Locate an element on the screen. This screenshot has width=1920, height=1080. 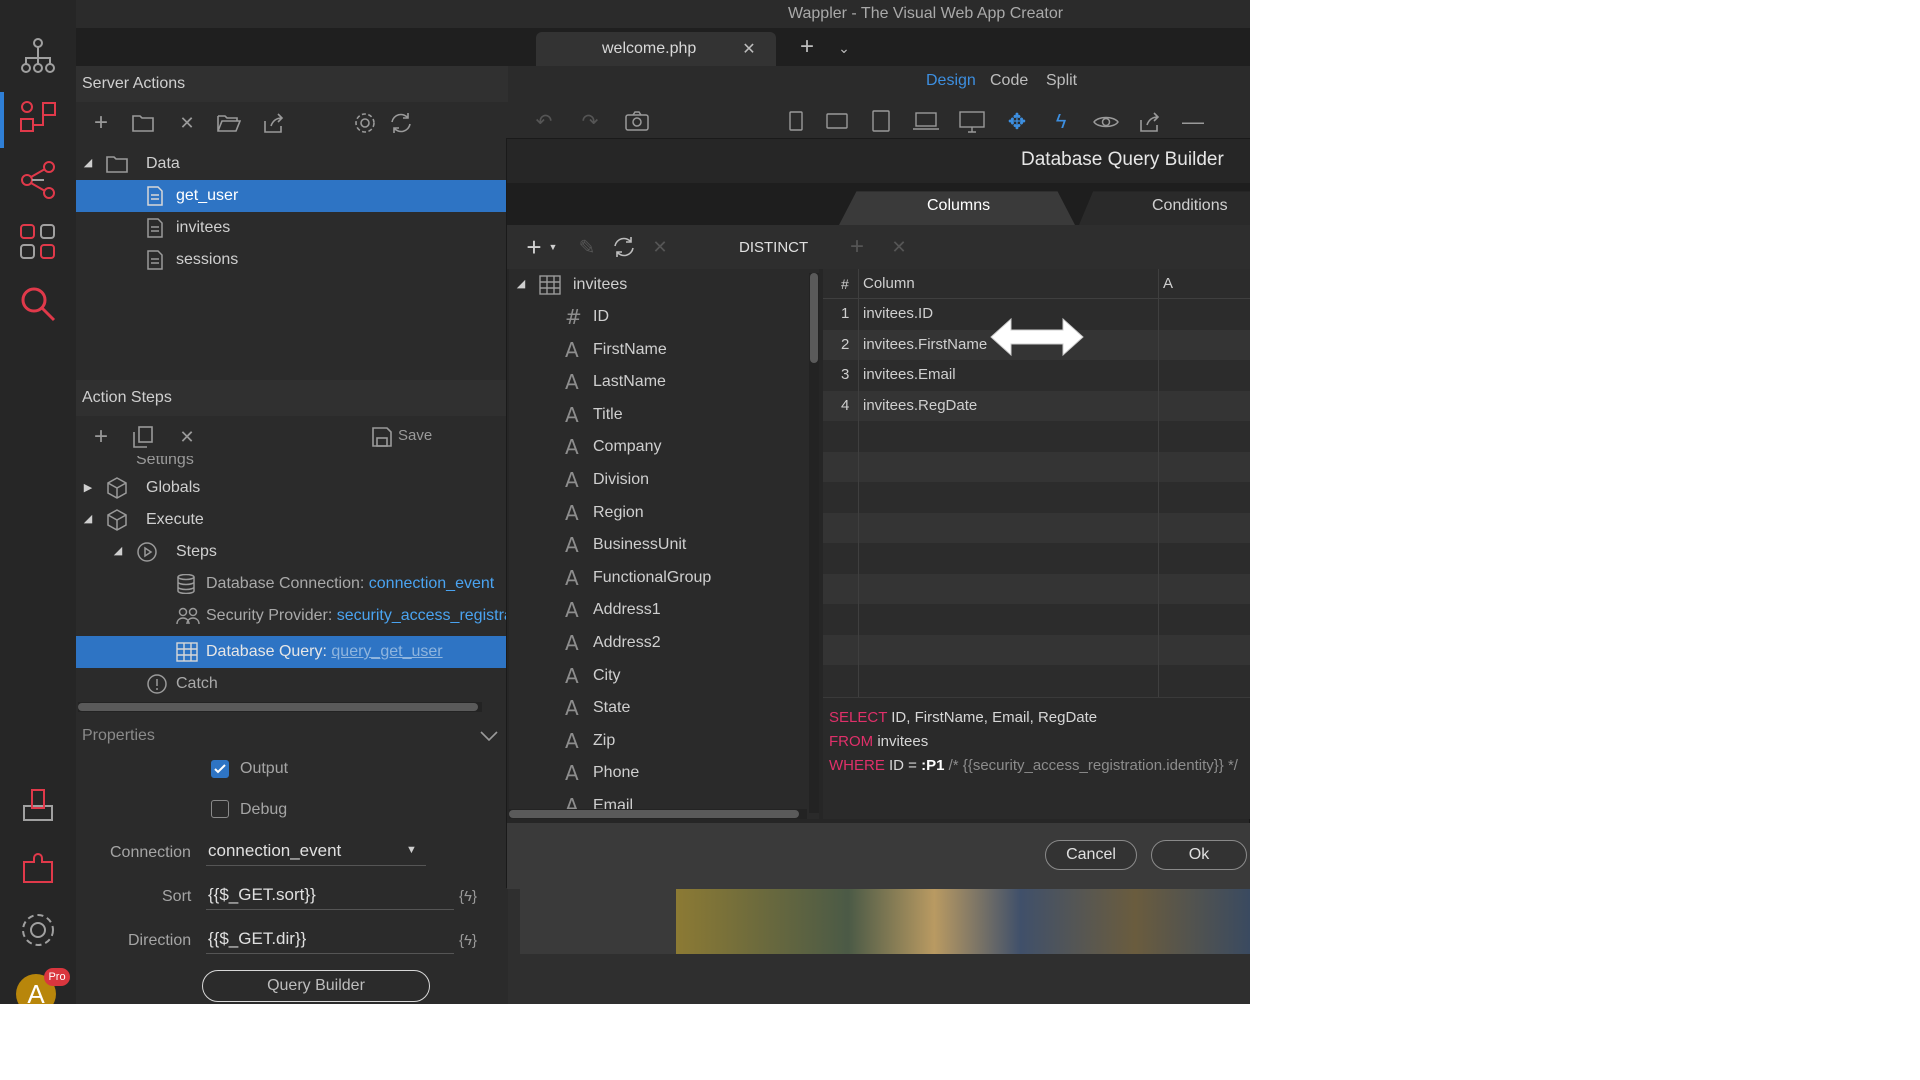
refresh-columns-icon is located at coordinates (624, 247).